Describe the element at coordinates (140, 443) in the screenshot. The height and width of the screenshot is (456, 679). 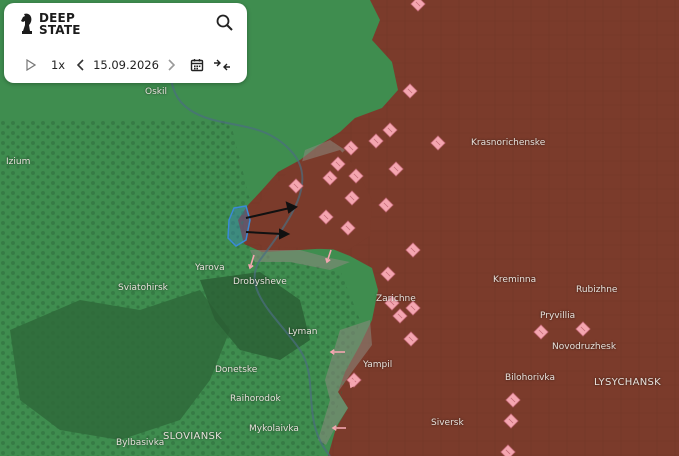
I see `place-label: Bylbasivka` at that location.